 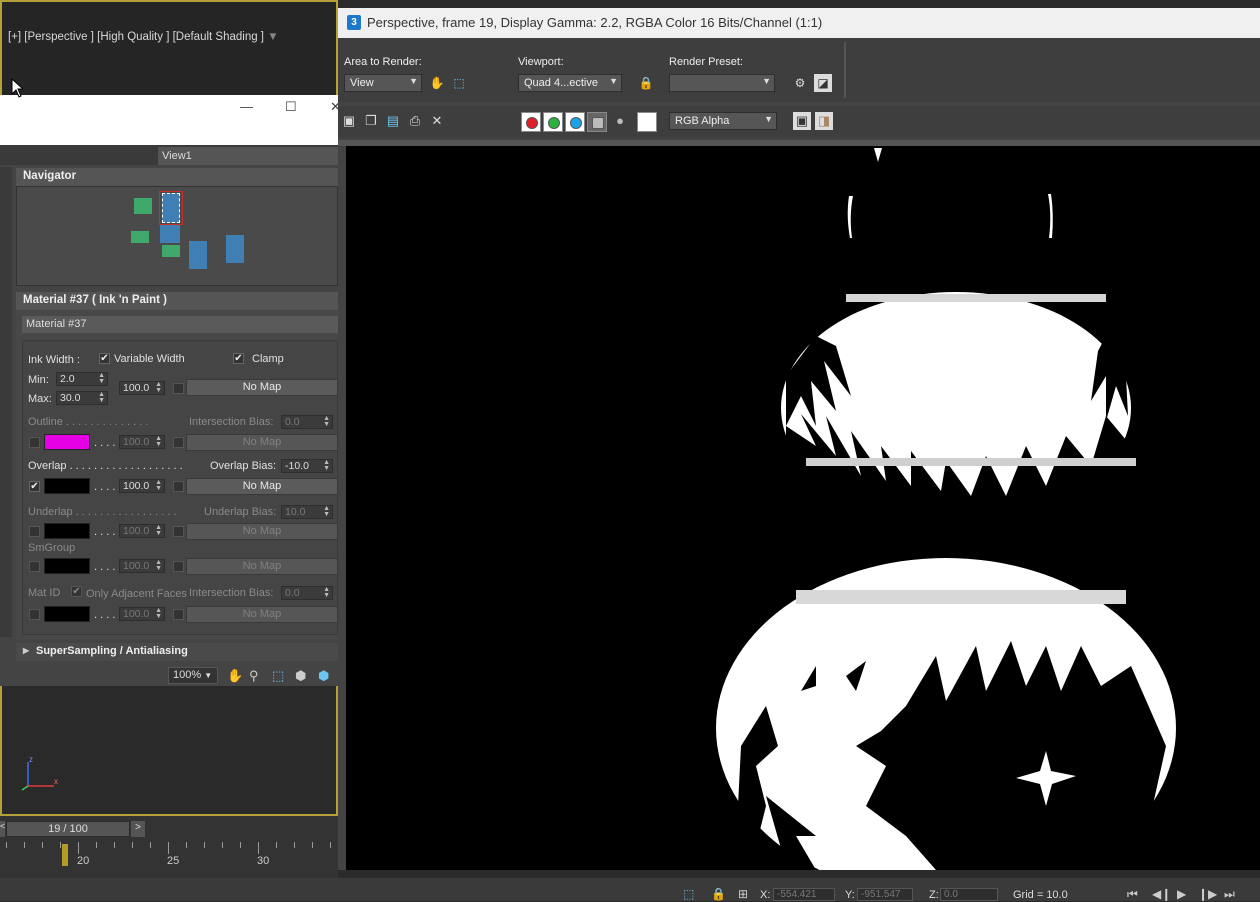 I want to click on adjacent-faces-checkbox: ✔, so click(x=76, y=591).